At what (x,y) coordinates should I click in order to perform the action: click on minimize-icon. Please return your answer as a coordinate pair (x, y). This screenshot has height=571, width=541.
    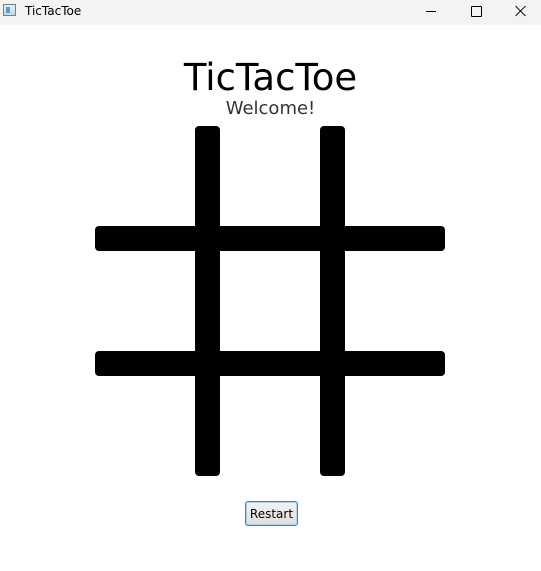
    Looking at the image, I should click on (431, 11).